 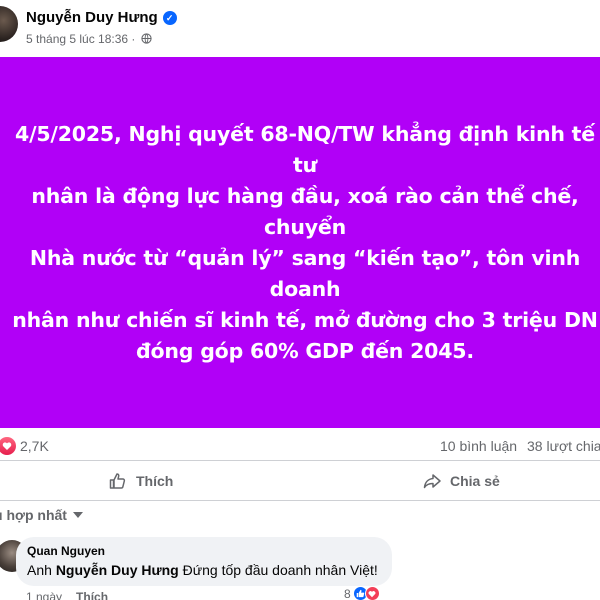 I want to click on author-avatar, so click(x=9, y=24).